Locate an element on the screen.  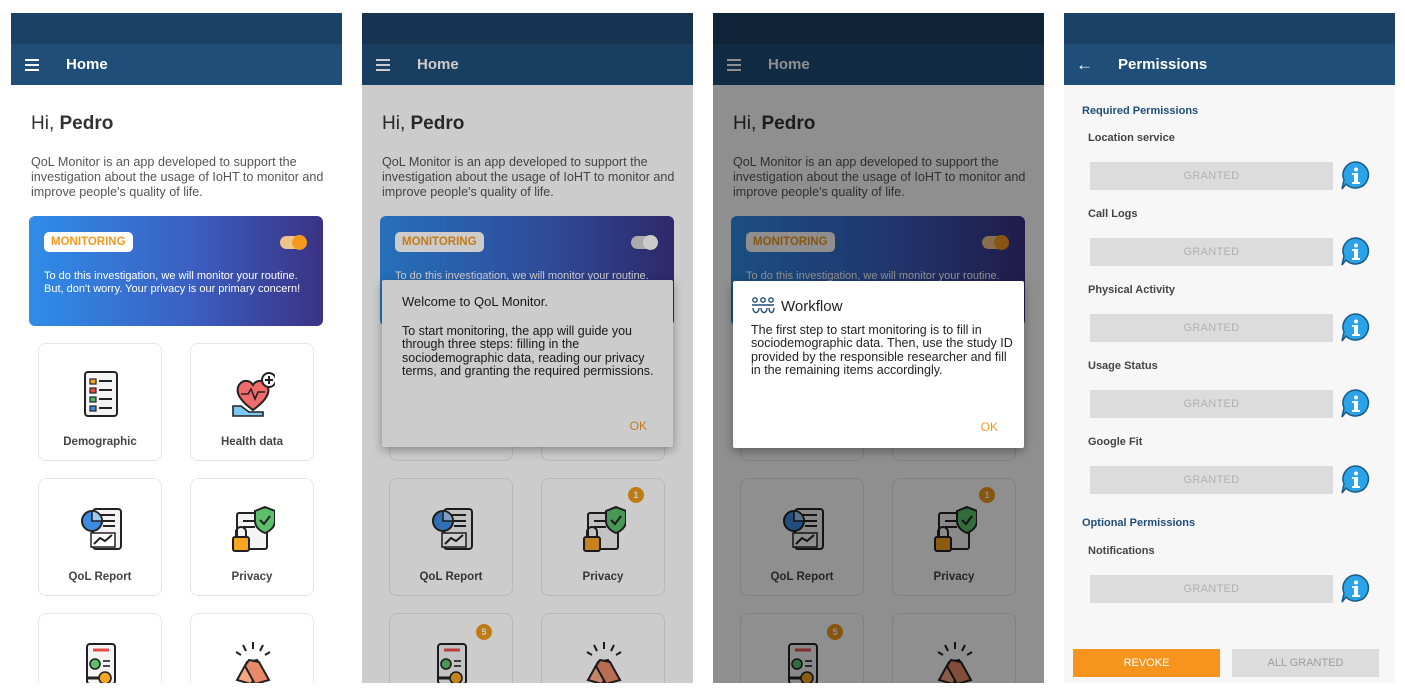
dialog-title: Welcome to QoL Monitor. is located at coordinates (475, 301).